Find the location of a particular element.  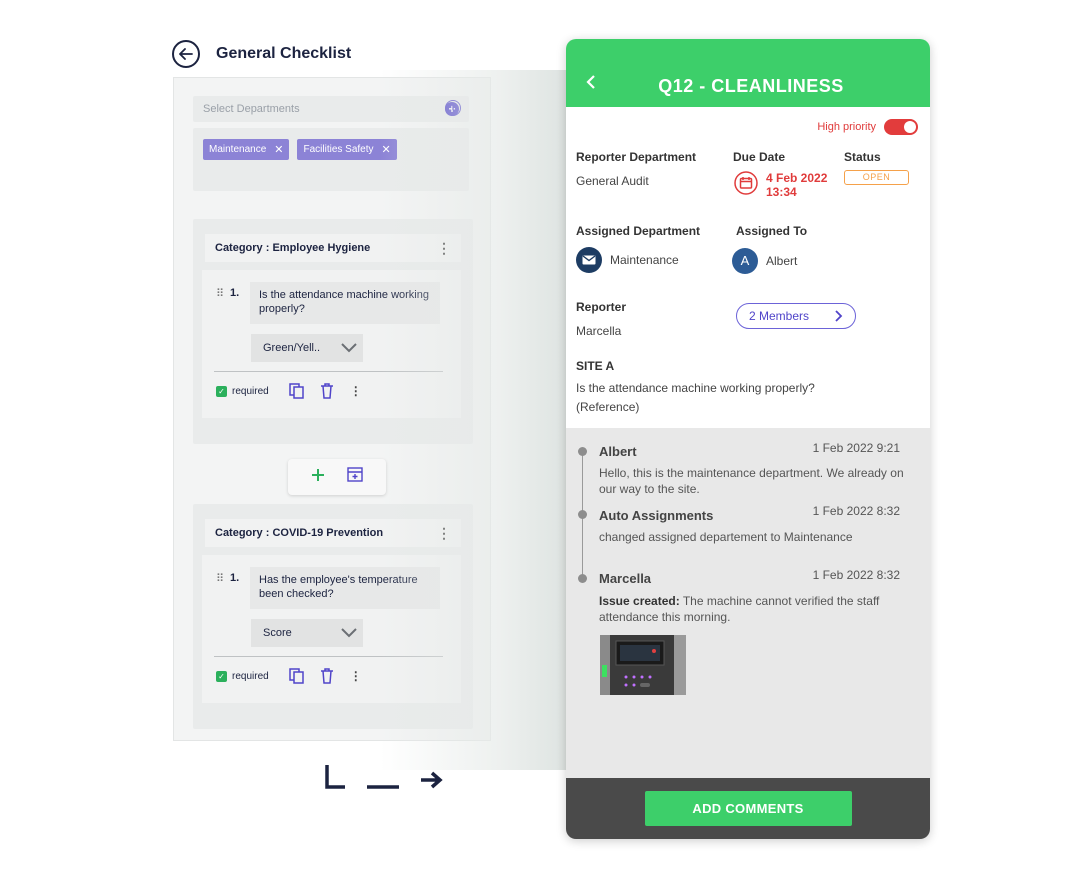

arrow-left-icon is located at coordinates (186, 54).